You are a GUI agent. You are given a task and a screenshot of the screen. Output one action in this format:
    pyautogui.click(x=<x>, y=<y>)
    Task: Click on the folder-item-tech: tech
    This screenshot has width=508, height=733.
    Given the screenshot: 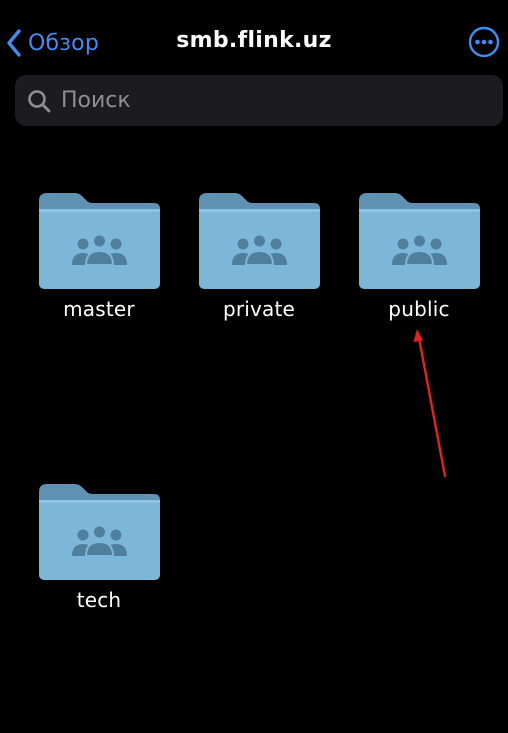 What is the action you would take?
    pyautogui.click(x=99, y=548)
    